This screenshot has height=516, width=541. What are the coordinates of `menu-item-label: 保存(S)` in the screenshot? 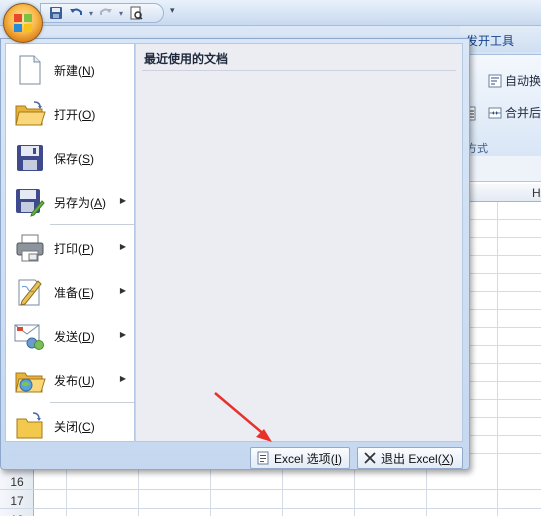 It's located at (74, 158).